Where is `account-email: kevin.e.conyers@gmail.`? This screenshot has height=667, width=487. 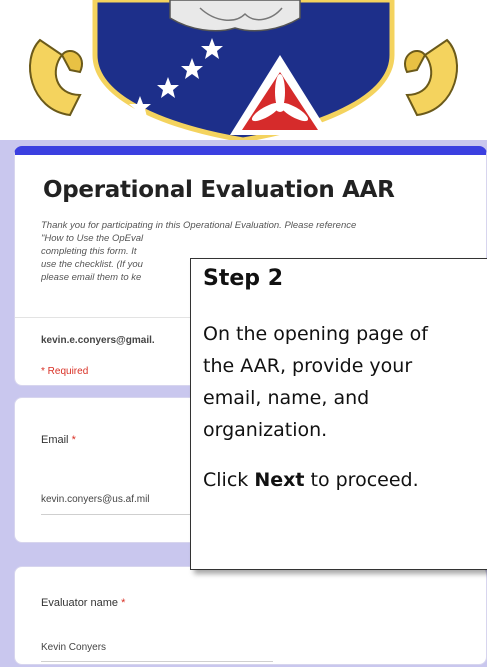 account-email: kevin.e.conyers@gmail. is located at coordinates (98, 340).